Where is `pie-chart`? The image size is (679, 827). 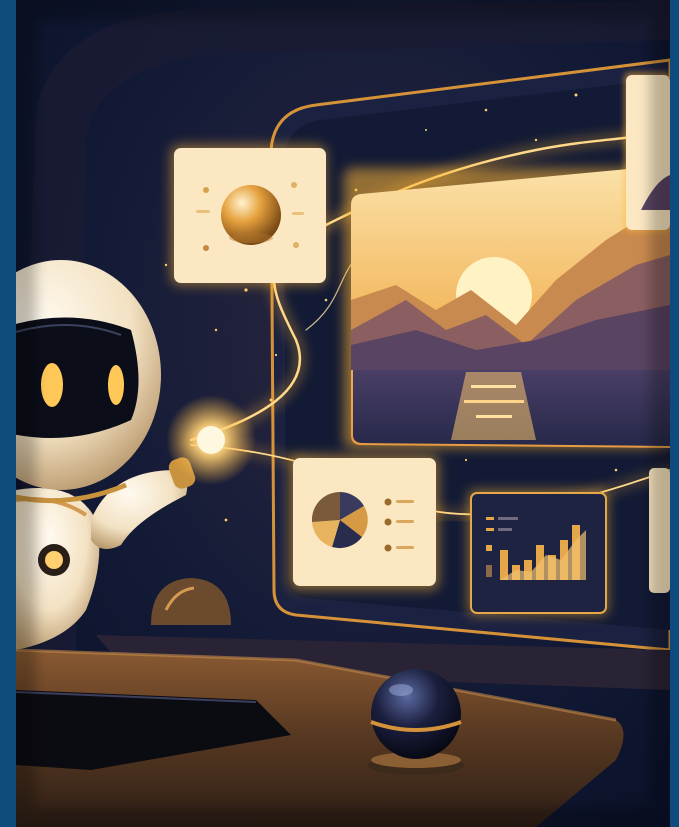 pie-chart is located at coordinates (339, 520).